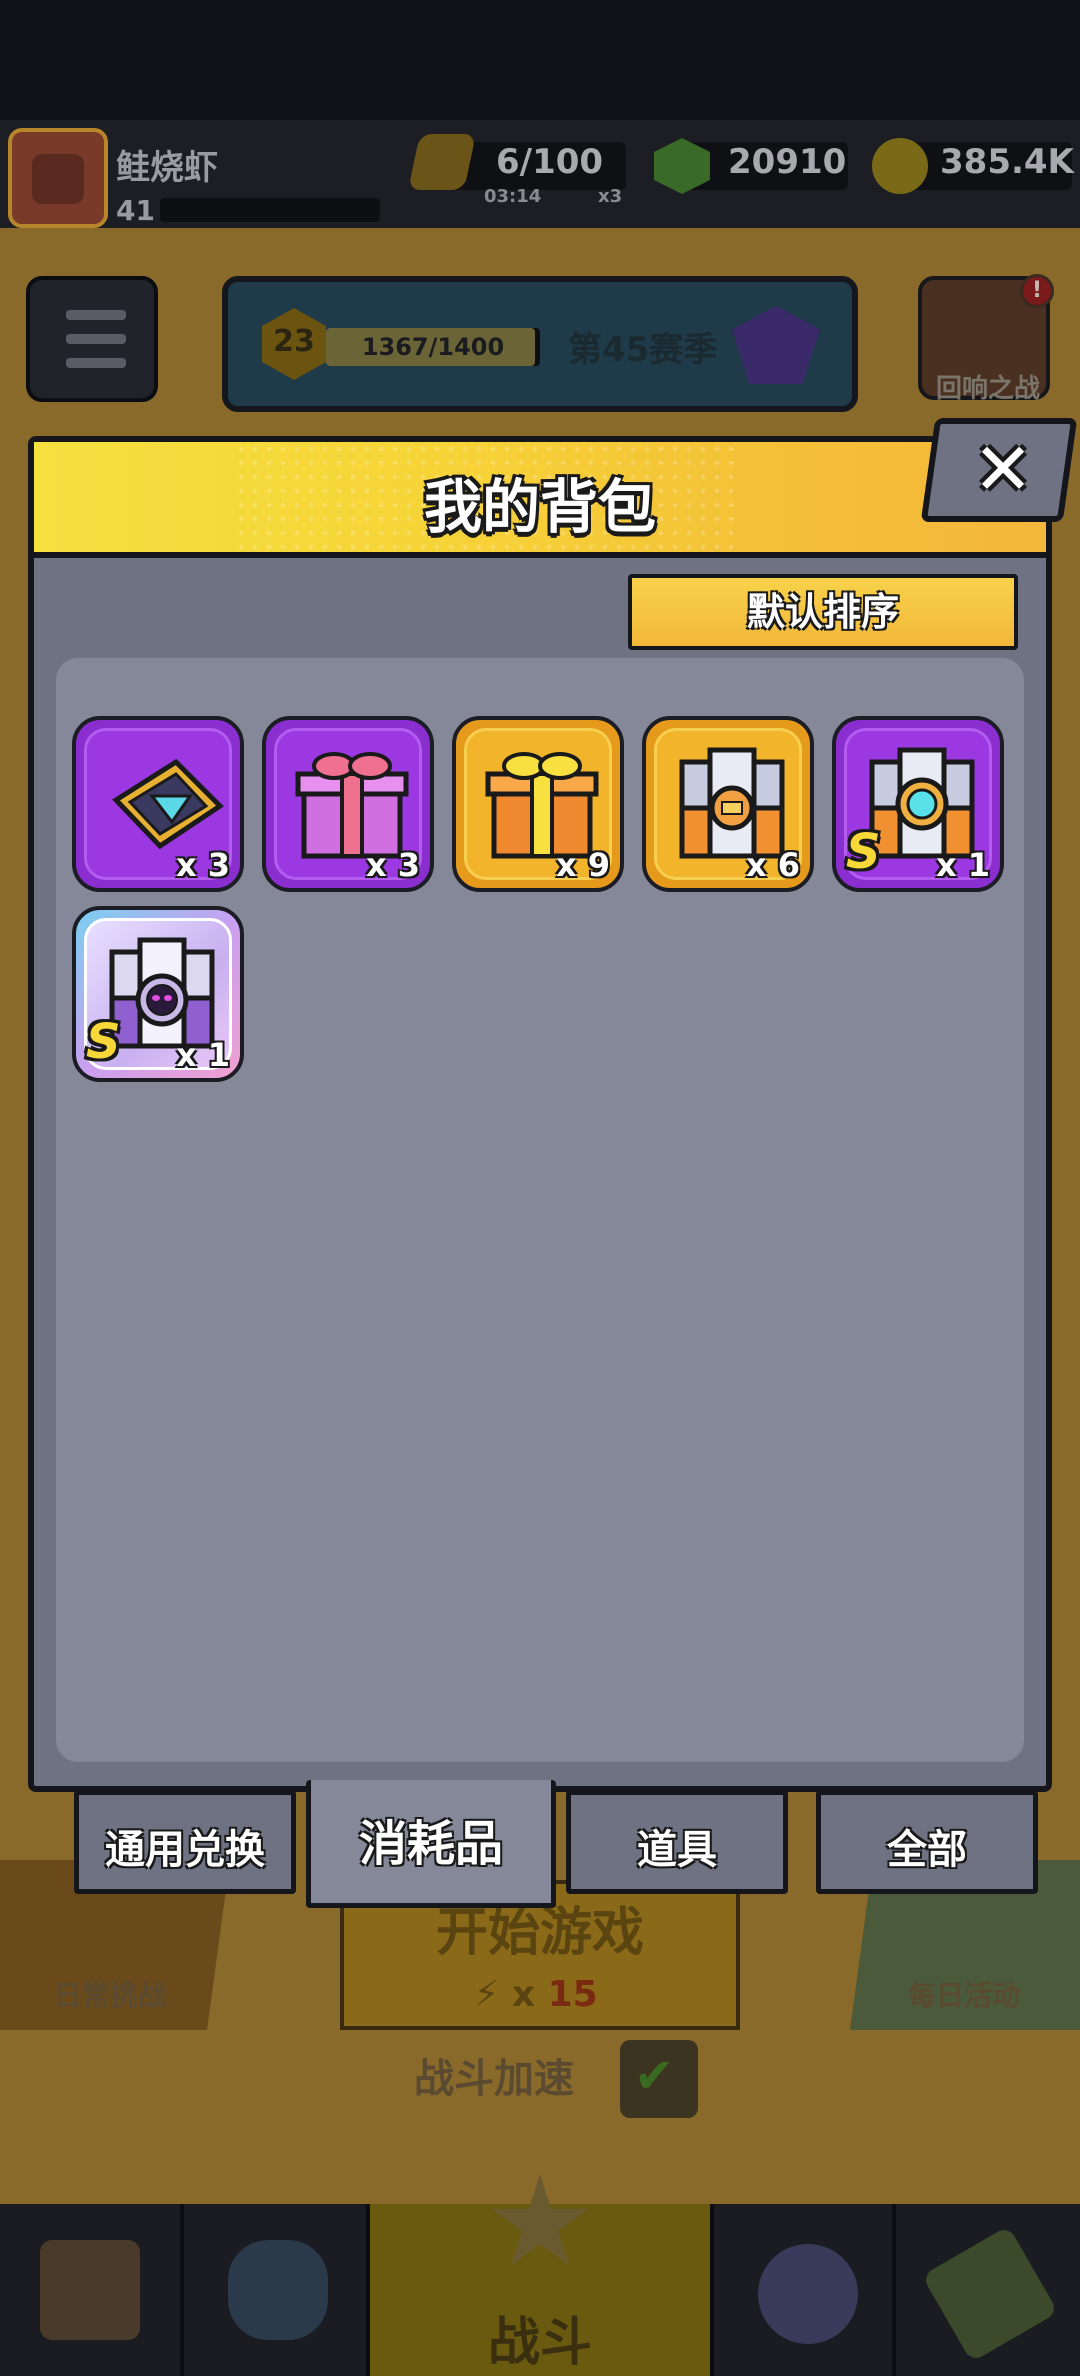 Image resolution: width=1080 pixels, height=2376 pixels. I want to click on modal-header: 我的背包, so click(540, 500).